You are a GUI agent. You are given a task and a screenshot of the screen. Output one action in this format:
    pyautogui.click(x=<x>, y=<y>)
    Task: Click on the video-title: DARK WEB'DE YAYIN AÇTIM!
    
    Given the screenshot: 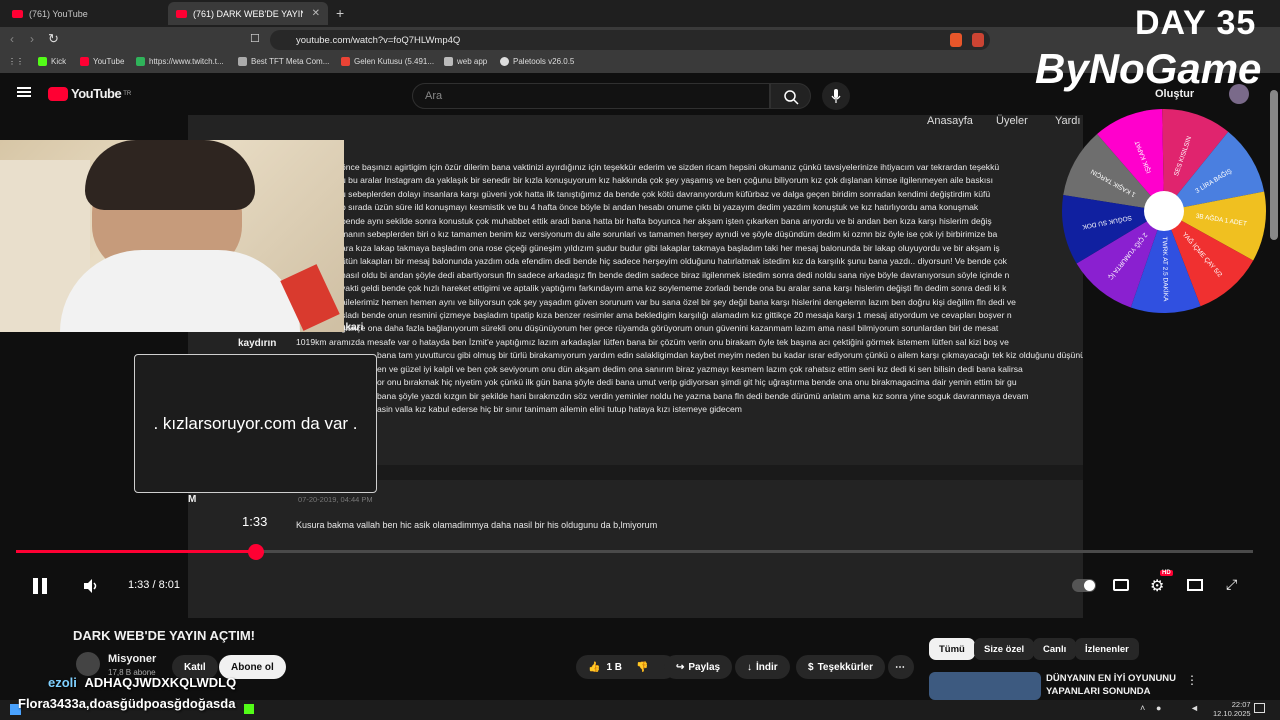 What is the action you would take?
    pyautogui.click(x=164, y=635)
    